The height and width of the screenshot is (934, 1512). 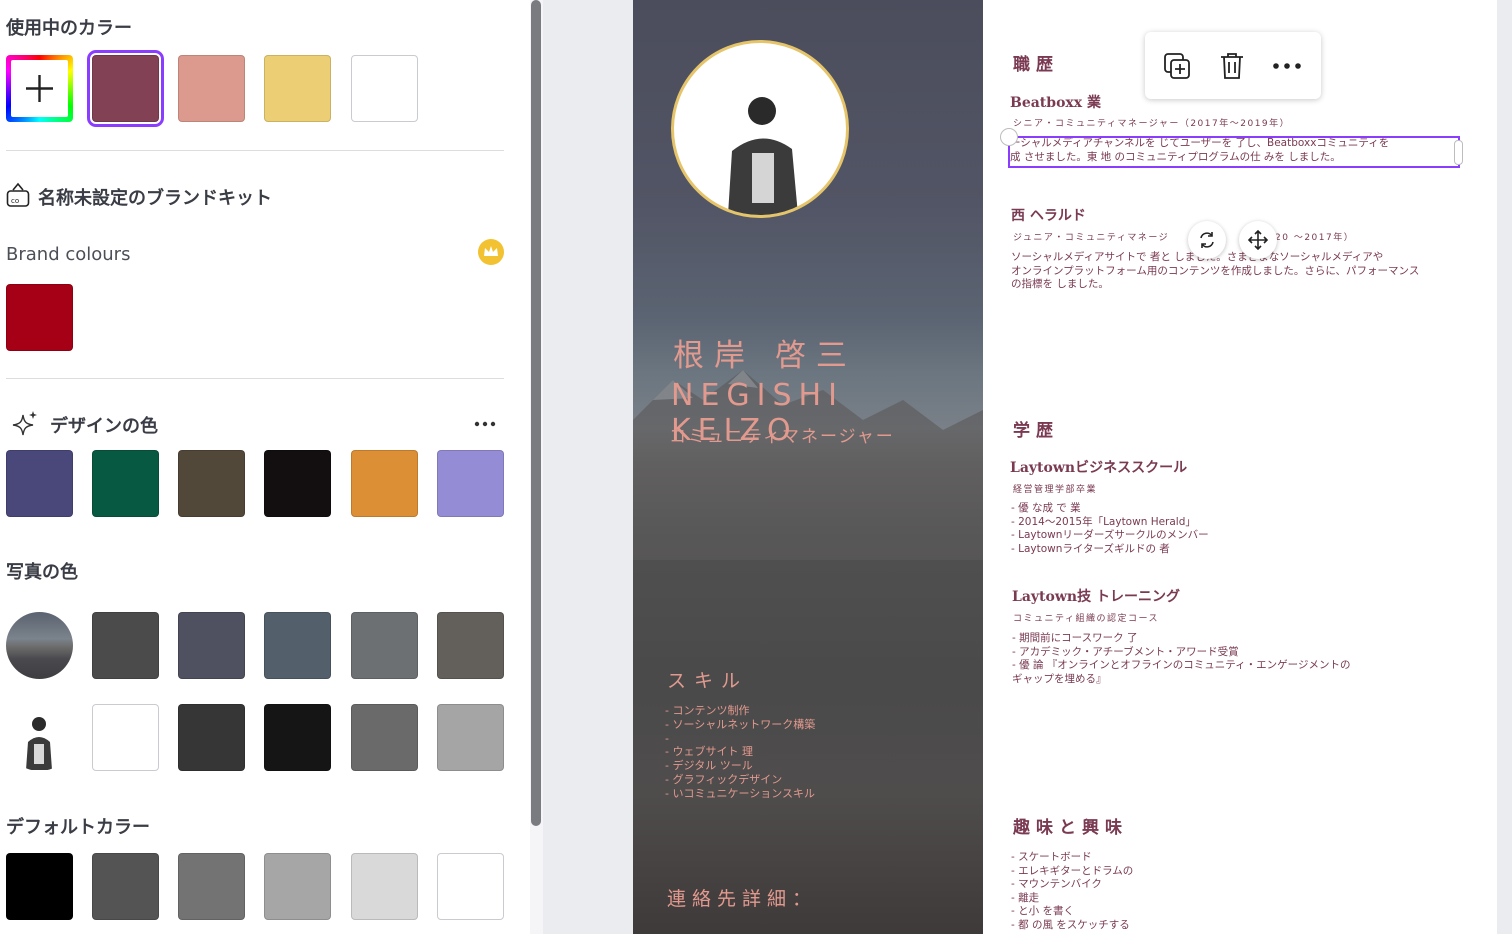 I want to click on list-item: - と小 を書く, so click(x=1042, y=911).